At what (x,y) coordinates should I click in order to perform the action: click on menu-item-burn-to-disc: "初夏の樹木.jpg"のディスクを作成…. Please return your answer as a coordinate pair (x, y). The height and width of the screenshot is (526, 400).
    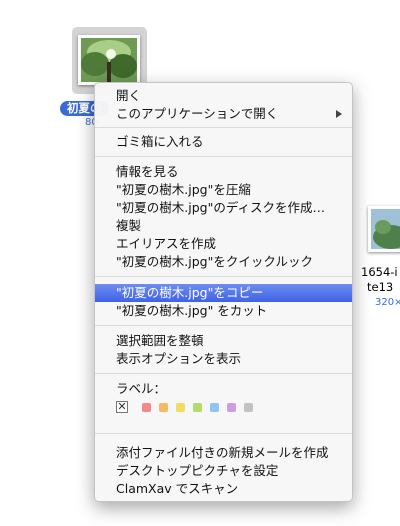
    Looking at the image, I should click on (223, 208).